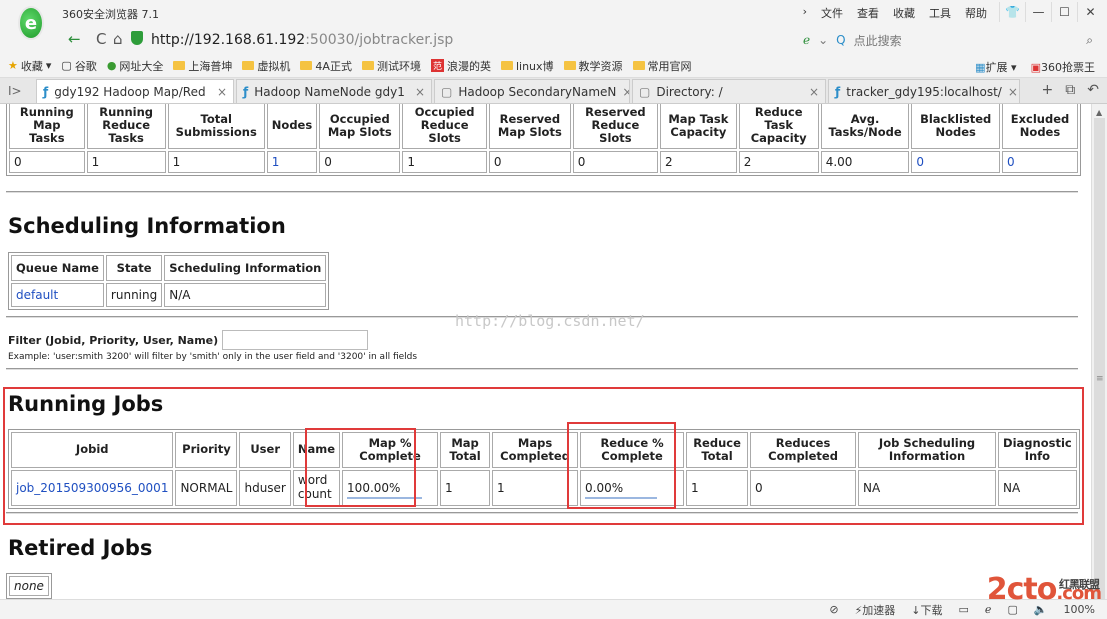  What do you see at coordinates (118, 39) in the screenshot?
I see `home-icon: ⌂` at bounding box center [118, 39].